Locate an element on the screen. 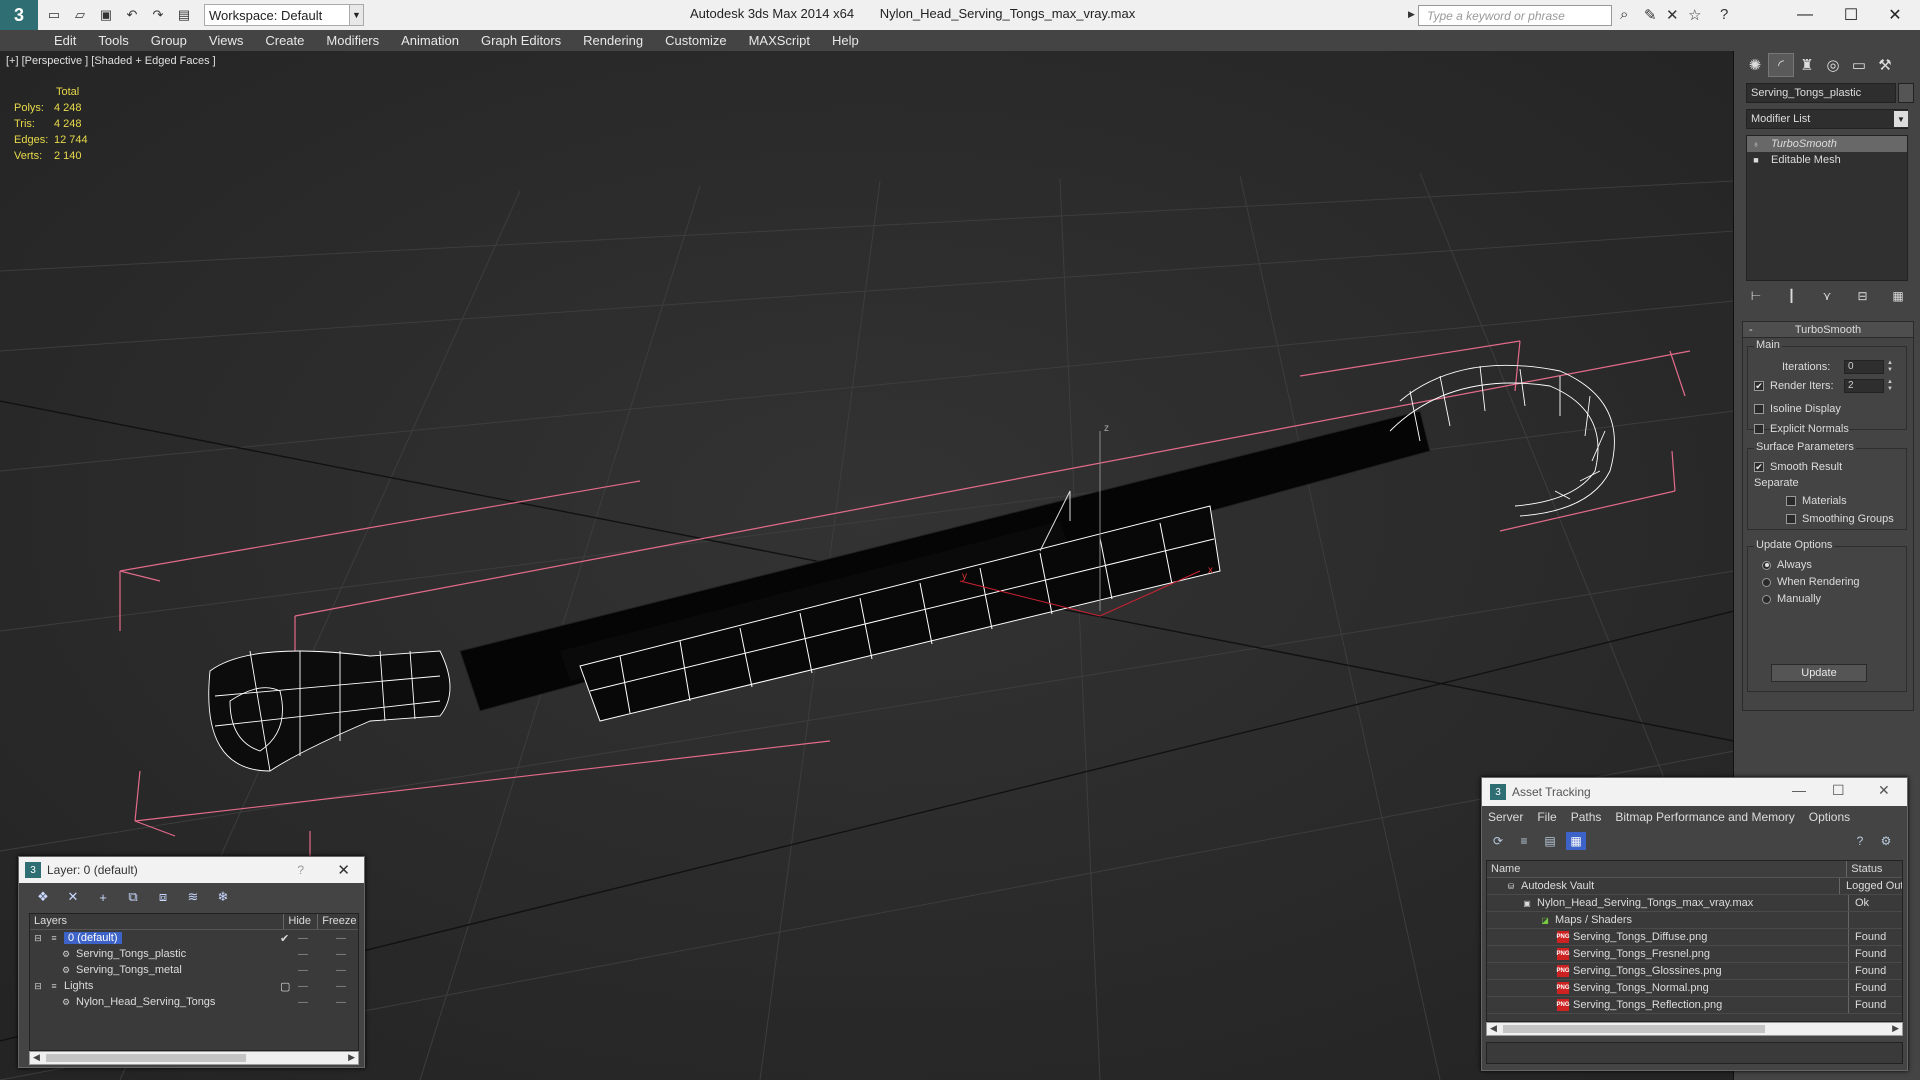  undo-icon: ↶ is located at coordinates (132, 15).